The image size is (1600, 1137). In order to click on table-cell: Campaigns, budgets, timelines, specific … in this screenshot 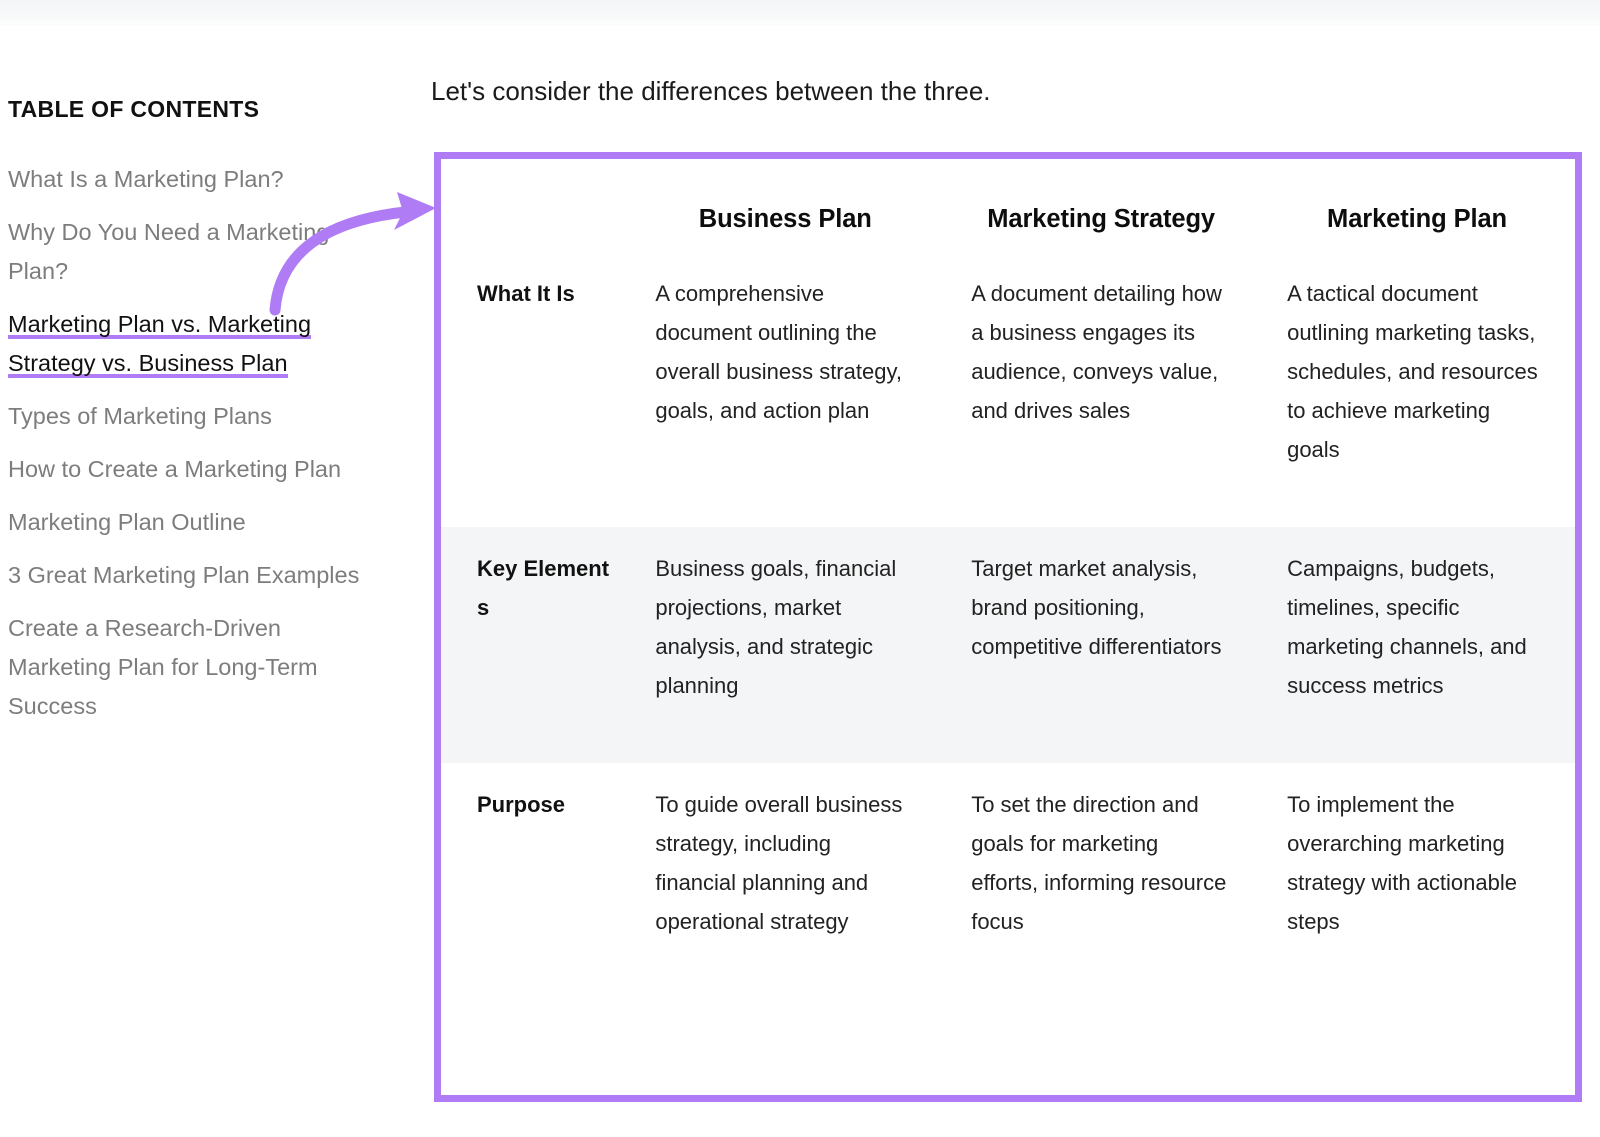, I will do `click(1407, 627)`.